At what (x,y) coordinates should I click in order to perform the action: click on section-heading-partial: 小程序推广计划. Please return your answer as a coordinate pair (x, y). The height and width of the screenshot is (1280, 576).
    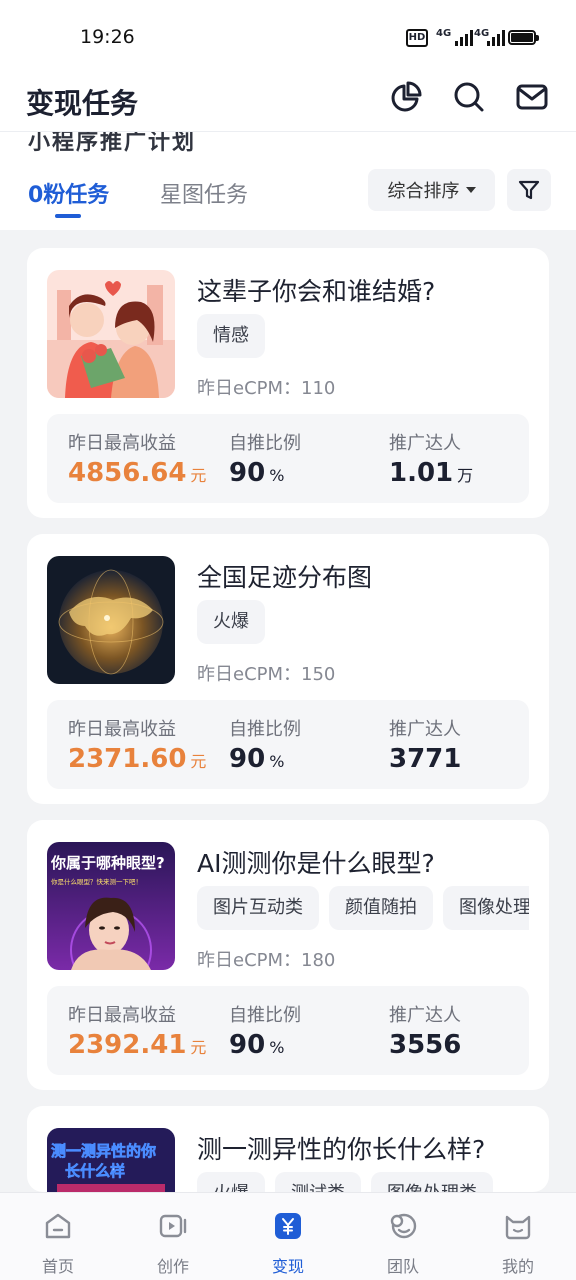
    Looking at the image, I should click on (112, 143).